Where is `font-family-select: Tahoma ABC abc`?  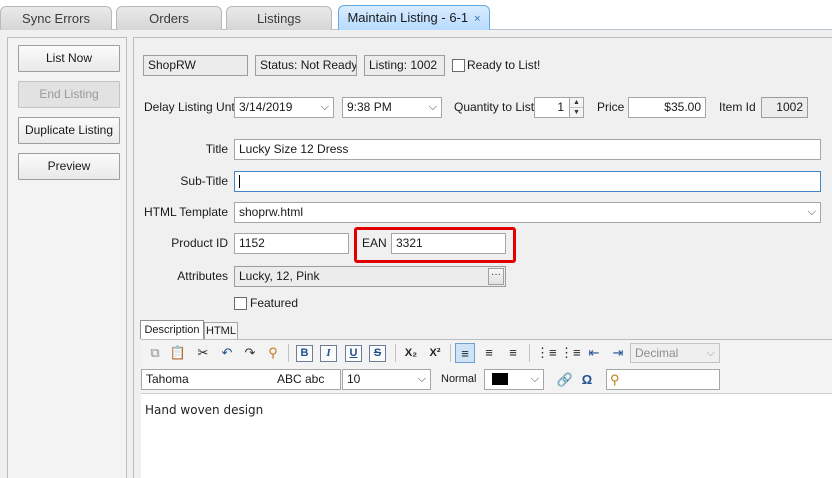 font-family-select: Tahoma ABC abc is located at coordinates (241, 379).